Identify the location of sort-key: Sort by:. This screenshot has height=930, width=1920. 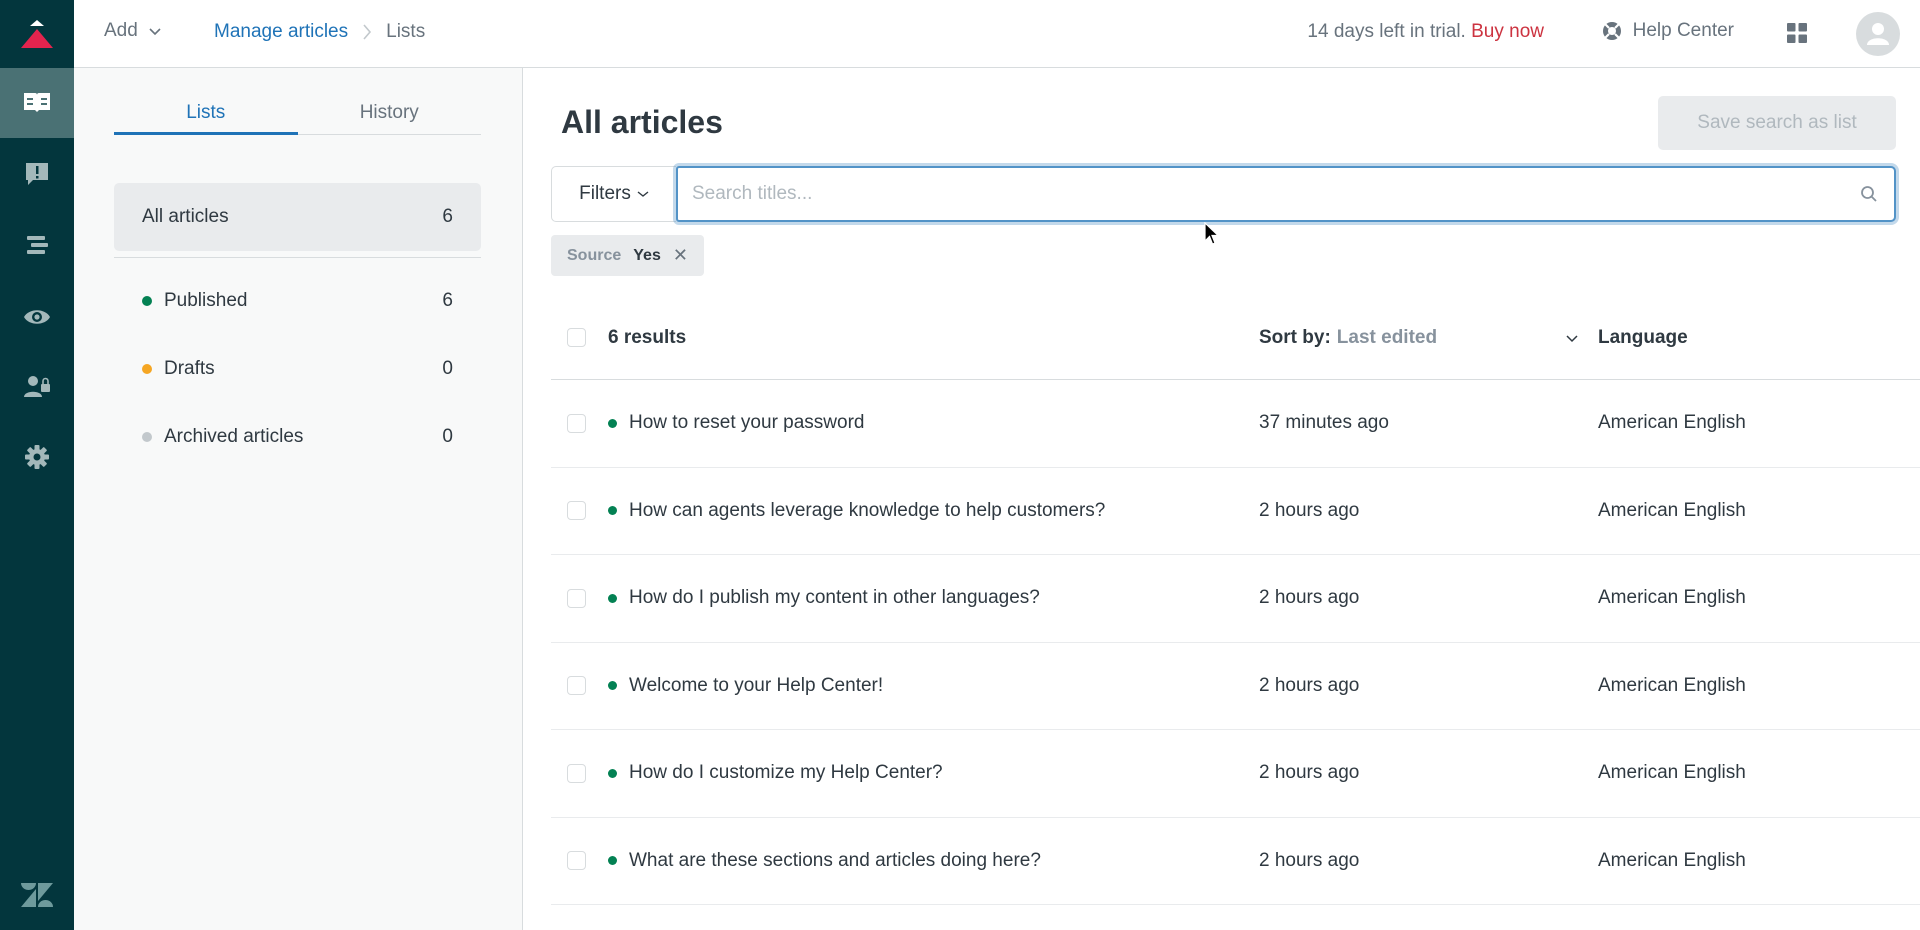
(1295, 337).